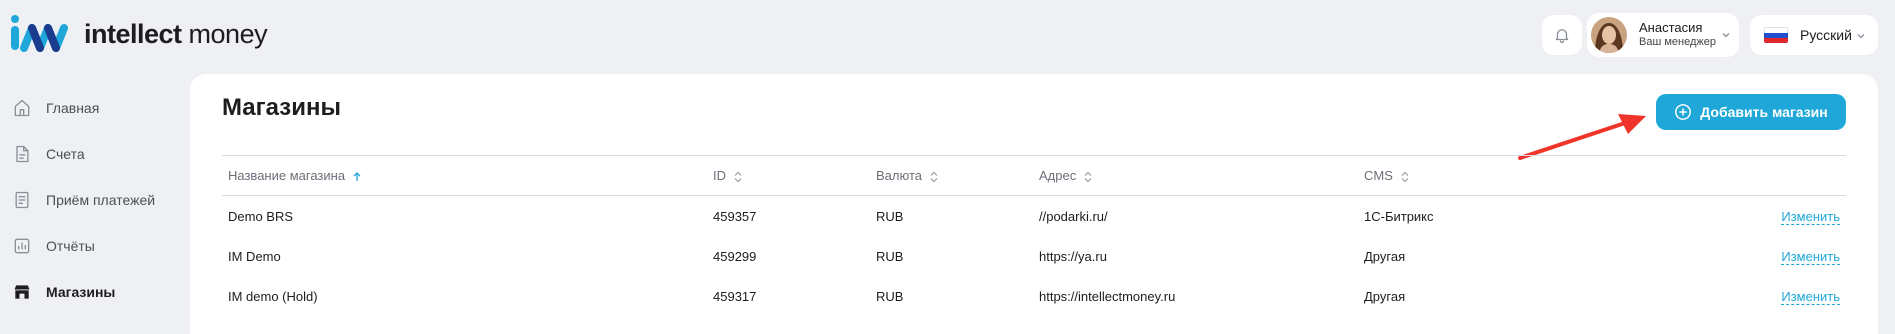  What do you see at coordinates (1677, 42) in the screenshot?
I see `user-role: Ваш менеджер` at bounding box center [1677, 42].